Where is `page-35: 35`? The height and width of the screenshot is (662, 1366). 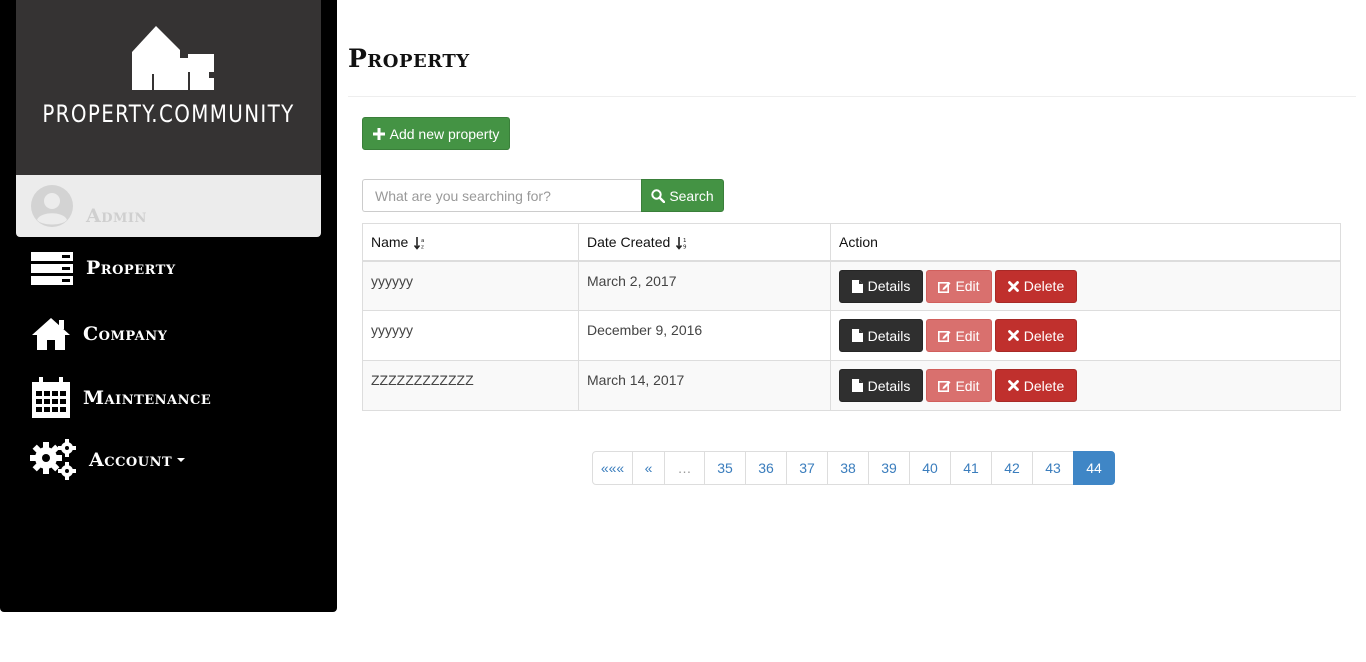
page-35: 35 is located at coordinates (725, 468).